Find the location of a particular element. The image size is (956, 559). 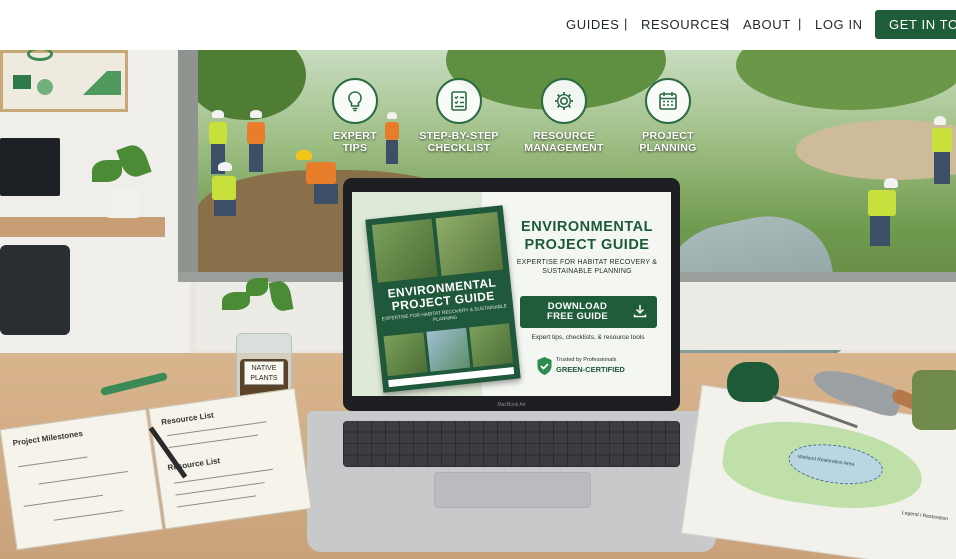

badge-caption: Trusted by Professionals is located at coordinates (586, 360).